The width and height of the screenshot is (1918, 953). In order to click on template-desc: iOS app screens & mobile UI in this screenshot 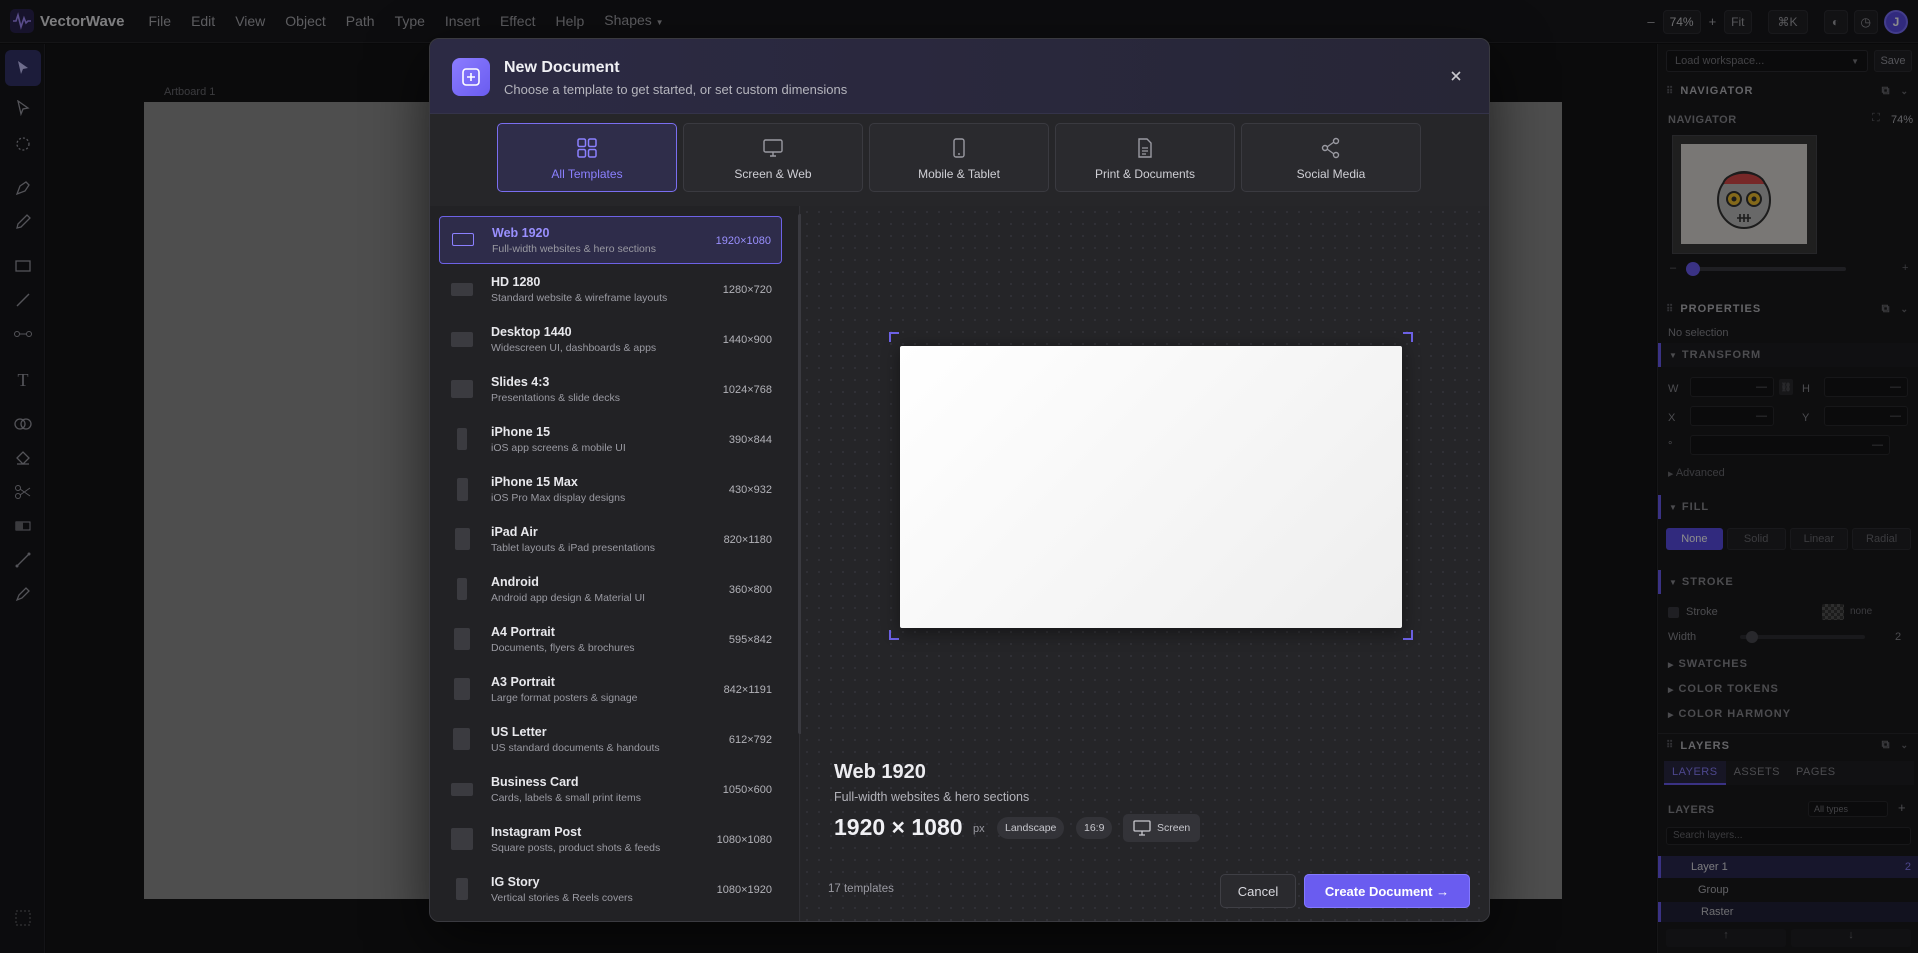, I will do `click(558, 448)`.